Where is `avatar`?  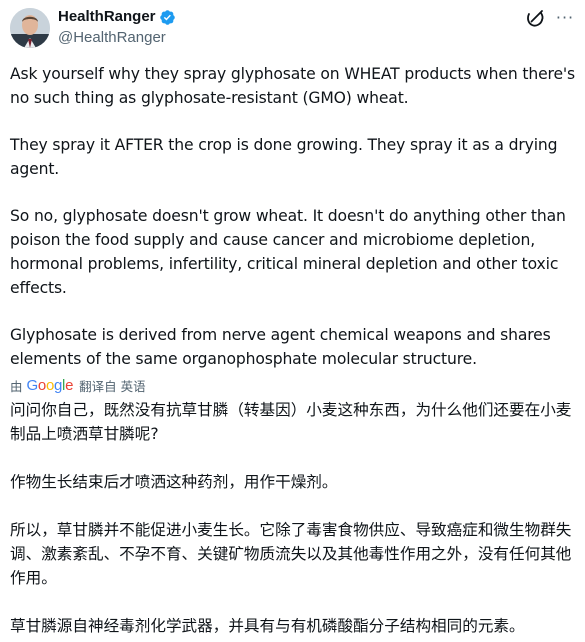
avatar is located at coordinates (30, 28).